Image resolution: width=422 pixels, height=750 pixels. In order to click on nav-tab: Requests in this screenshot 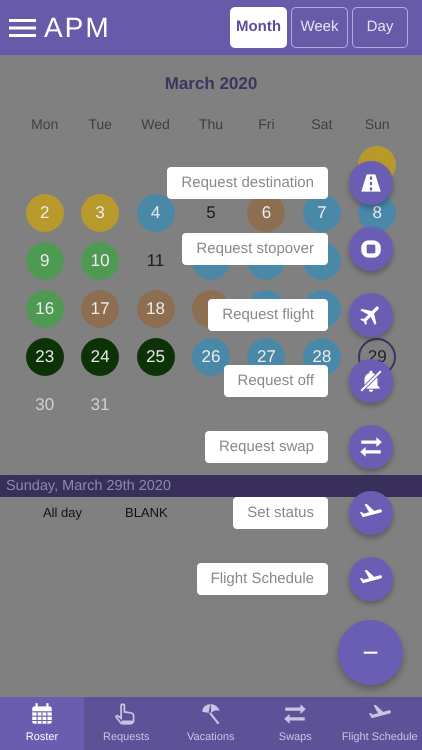, I will do `click(126, 723)`.